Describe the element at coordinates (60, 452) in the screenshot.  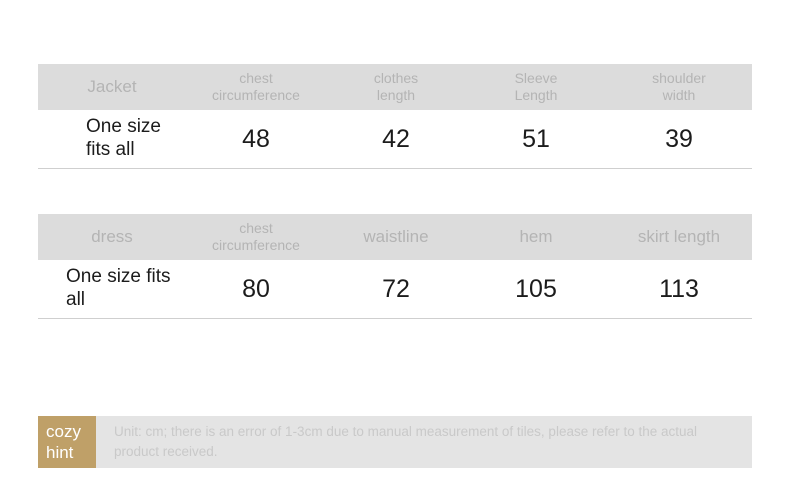
I see `cozy-hint-badge-line-2: hint` at that location.